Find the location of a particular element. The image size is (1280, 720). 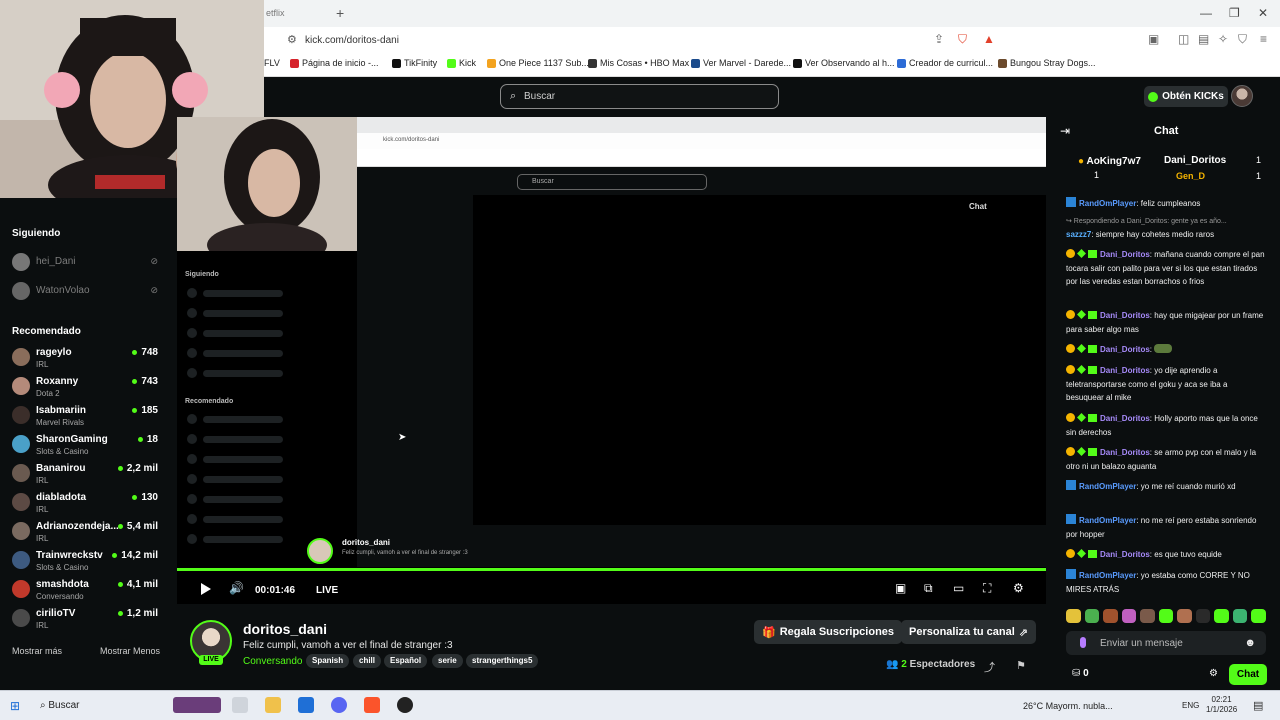

sidebar-item-recommended: Isabmariin Marvel Rivals 185 is located at coordinates (92, 418).